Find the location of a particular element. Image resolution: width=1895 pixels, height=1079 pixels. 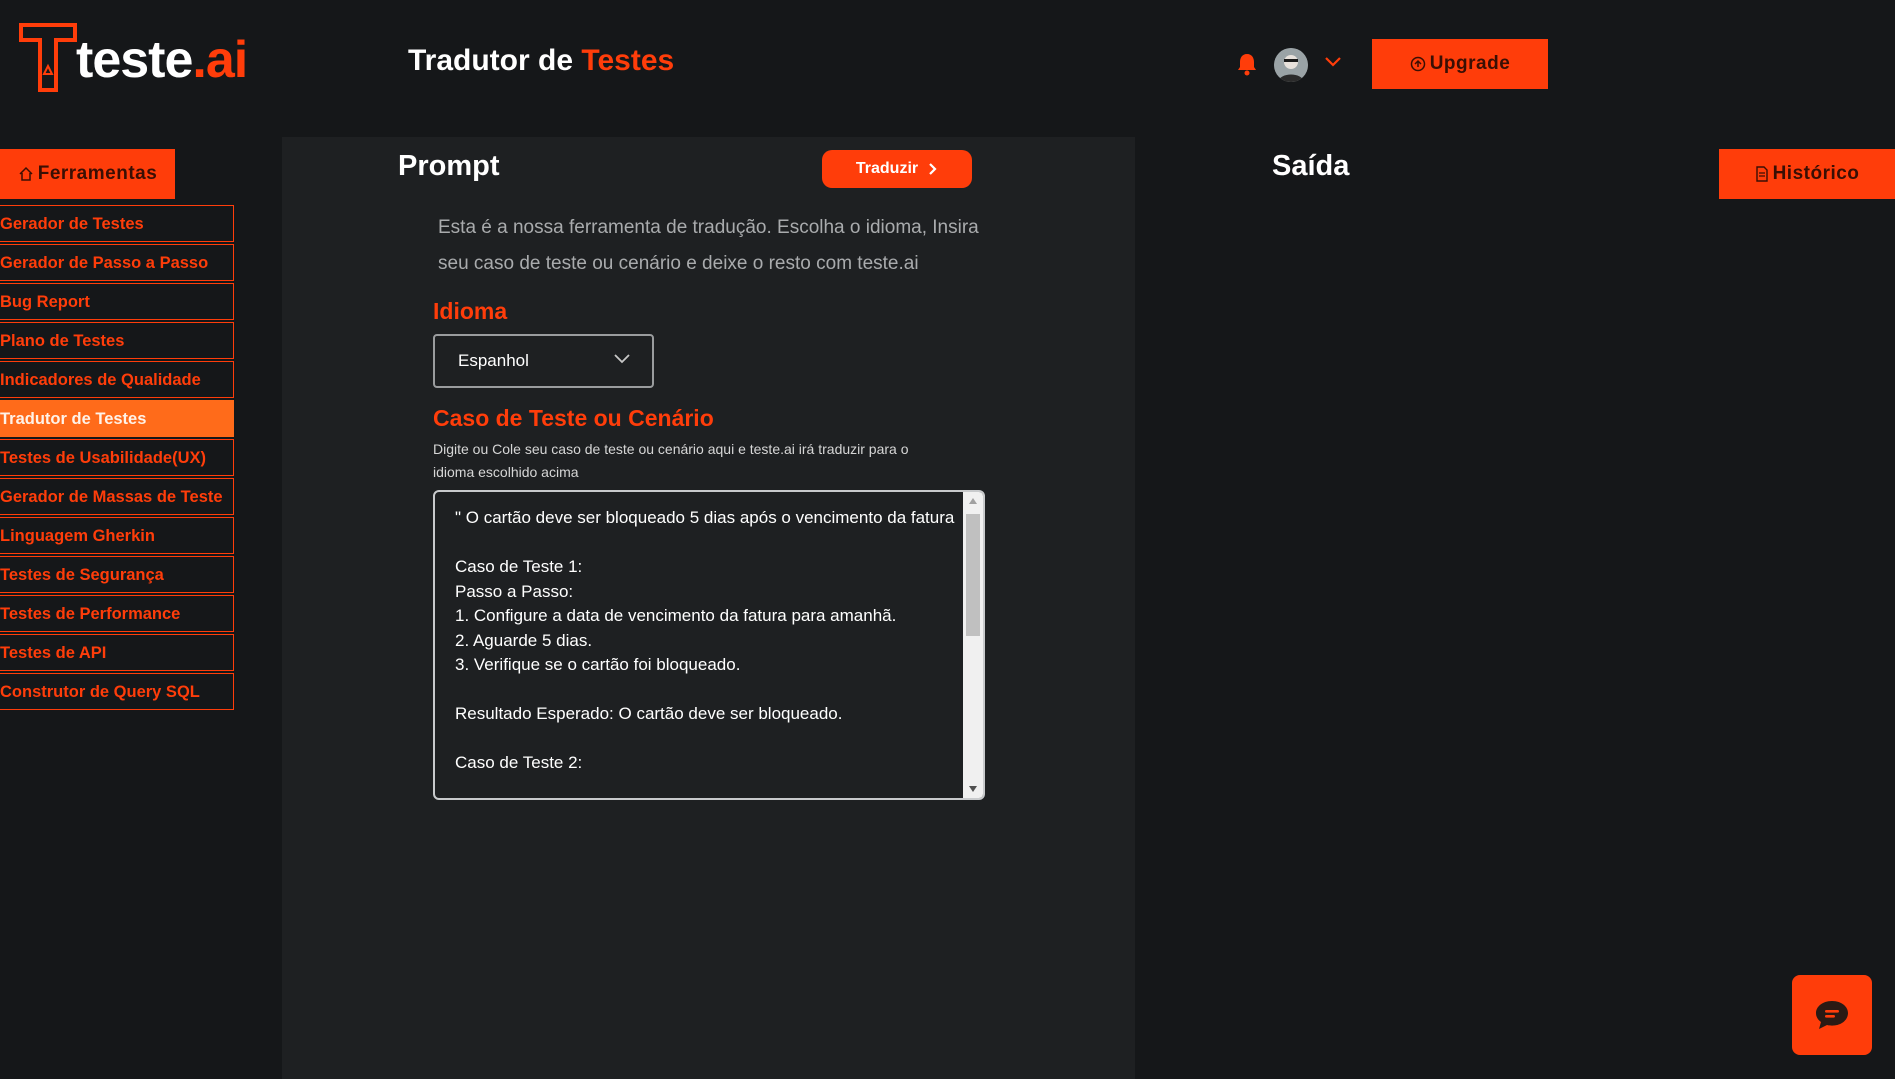

sidebar-item: Testes de Usabilidade(UX) is located at coordinates (117, 457).